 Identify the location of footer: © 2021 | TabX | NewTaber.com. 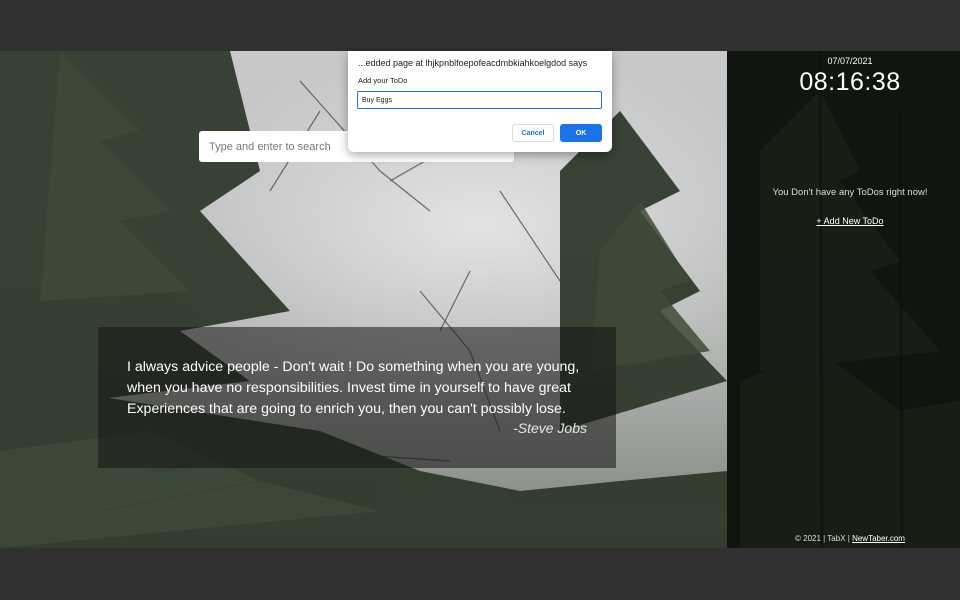
(850, 538).